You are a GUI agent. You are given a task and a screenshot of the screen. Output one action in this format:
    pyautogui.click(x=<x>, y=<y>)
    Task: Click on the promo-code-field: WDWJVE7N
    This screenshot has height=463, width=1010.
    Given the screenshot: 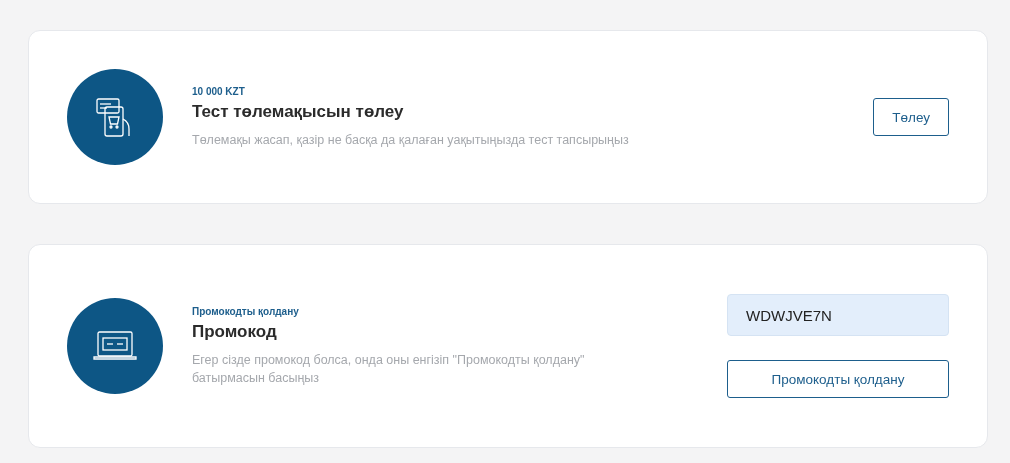 What is the action you would take?
    pyautogui.click(x=838, y=315)
    